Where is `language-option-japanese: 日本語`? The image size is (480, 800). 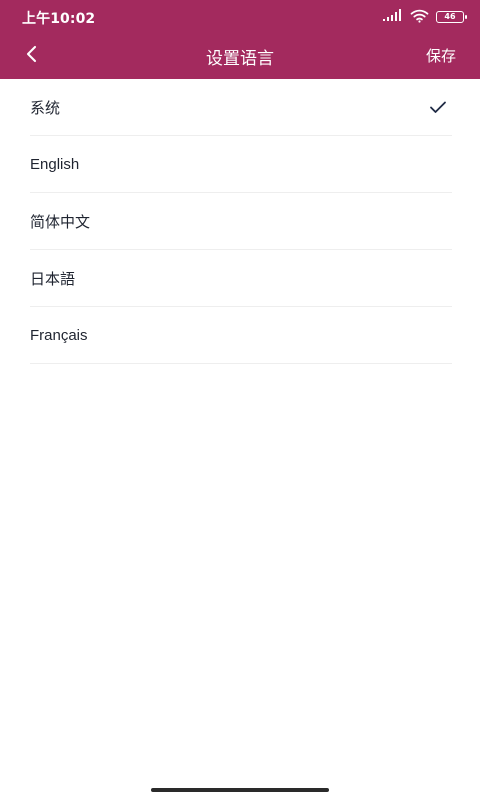
language-option-japanese: 日本語 is located at coordinates (241, 278).